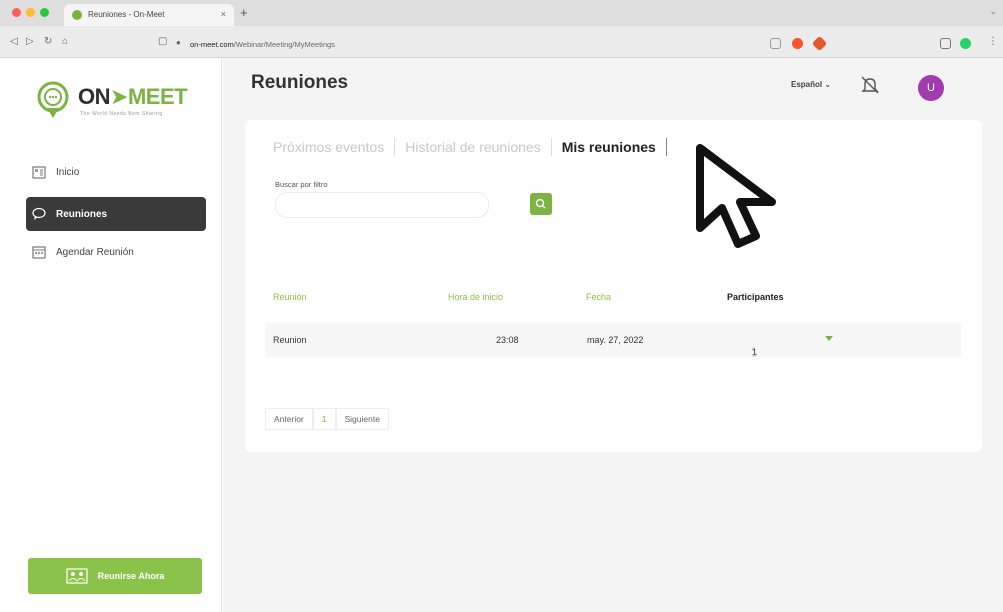 The image size is (1003, 612). I want to click on sidebar-item-inicio: Inicio, so click(116, 172).